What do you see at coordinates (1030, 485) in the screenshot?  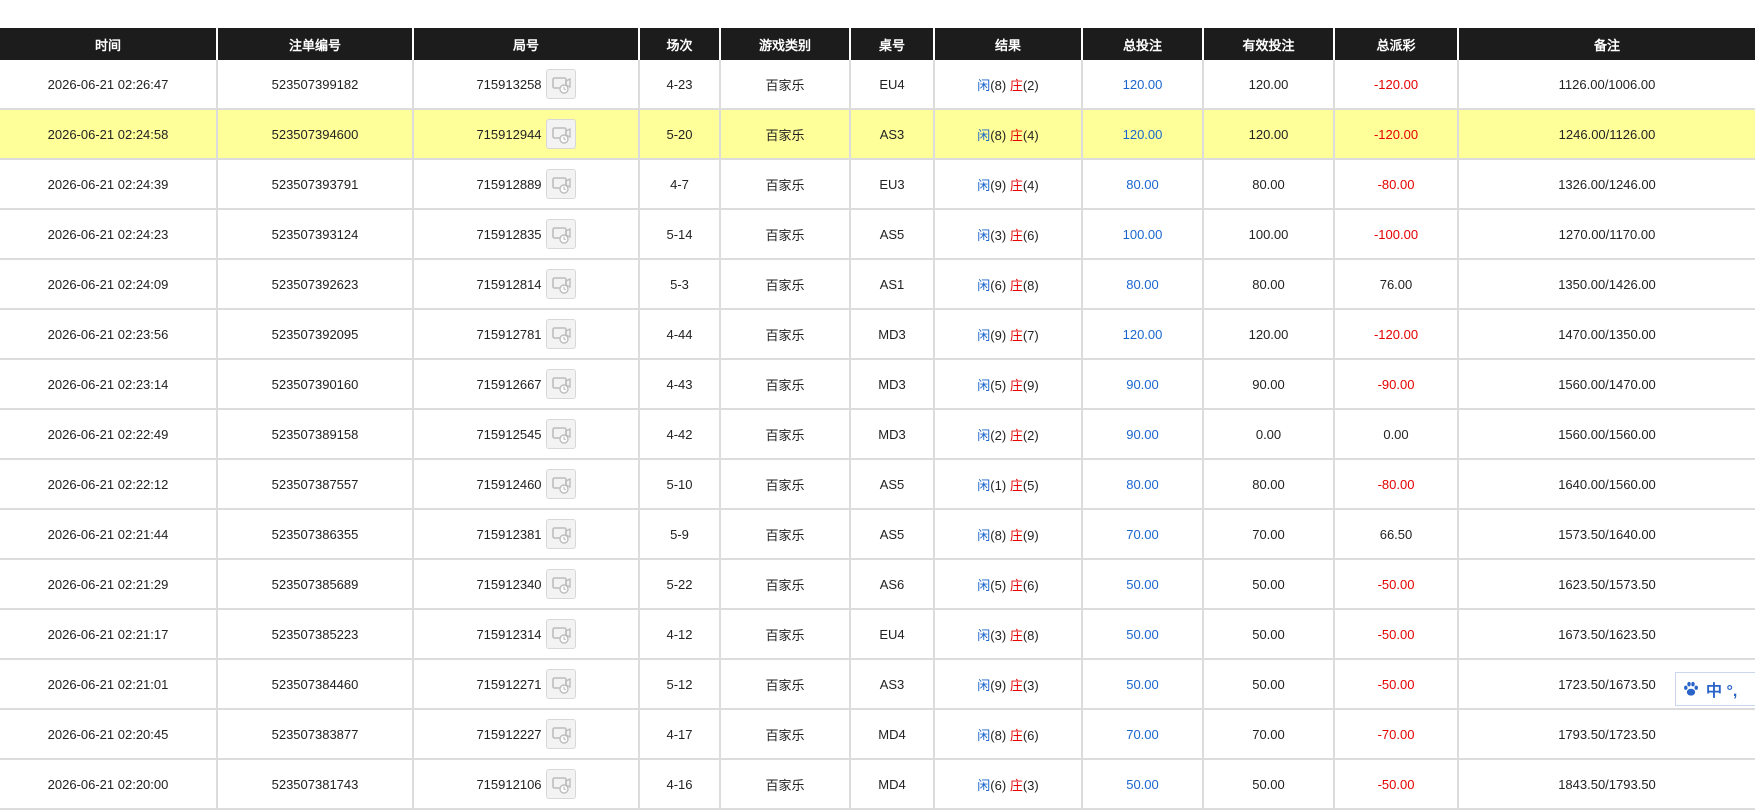 I see `banker-score: (5)` at bounding box center [1030, 485].